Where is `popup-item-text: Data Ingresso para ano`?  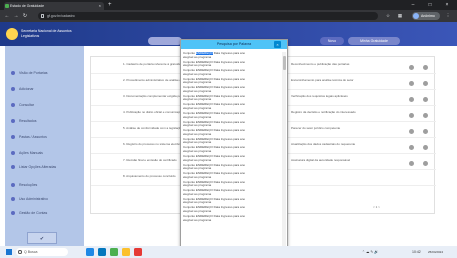
popup-item-text: Data Ingresso para ano is located at coordinates (229, 53).